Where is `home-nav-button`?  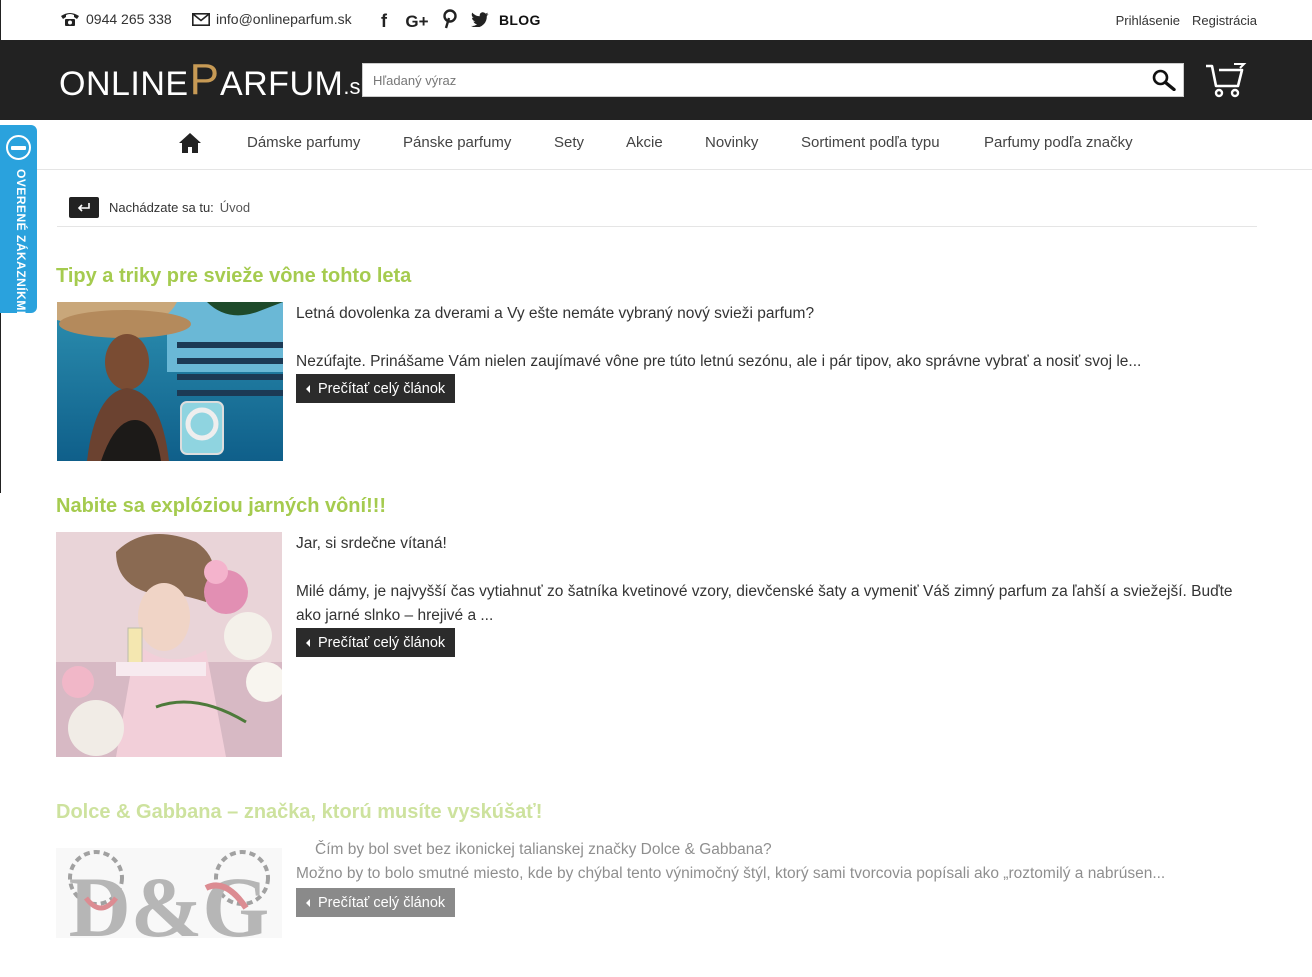 home-nav-button is located at coordinates (190, 143).